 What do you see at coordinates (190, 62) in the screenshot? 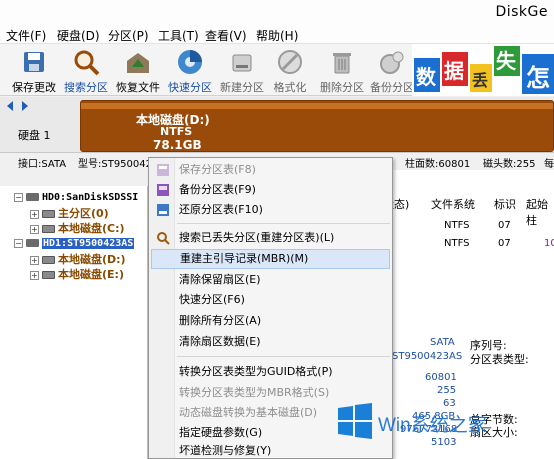
I see `quick-partition-icon` at bounding box center [190, 62].